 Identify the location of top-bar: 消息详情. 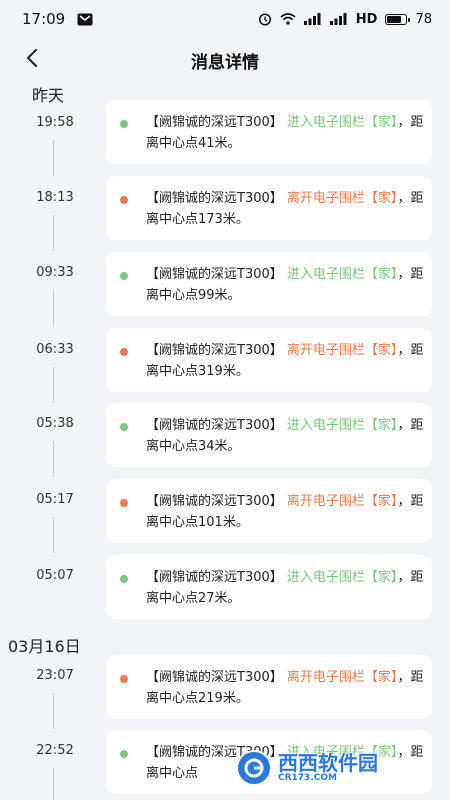
(225, 60).